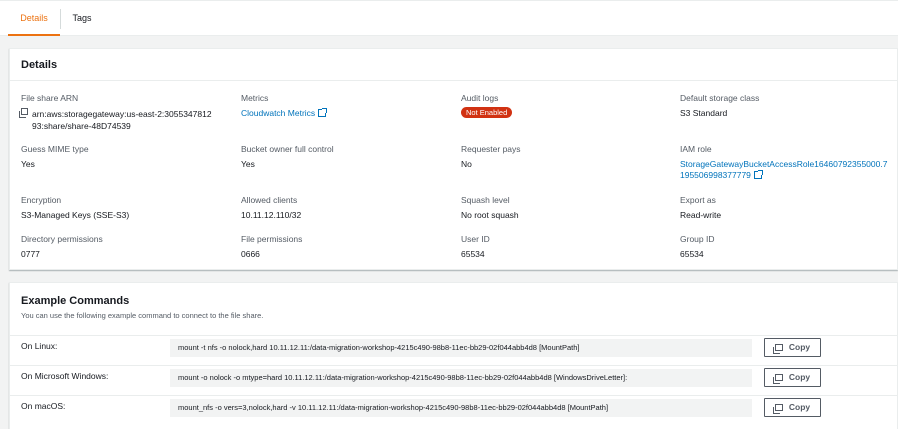 This screenshot has height=429, width=898. What do you see at coordinates (782, 106) in the screenshot?
I see `field-default-storage-class: Default storage class S3 Standard` at bounding box center [782, 106].